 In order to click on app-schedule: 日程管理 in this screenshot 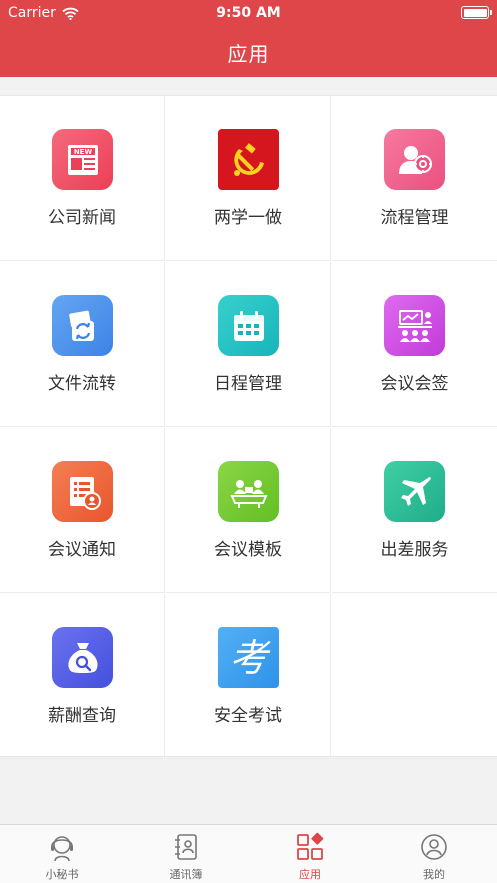, I will do `click(248, 344)`.